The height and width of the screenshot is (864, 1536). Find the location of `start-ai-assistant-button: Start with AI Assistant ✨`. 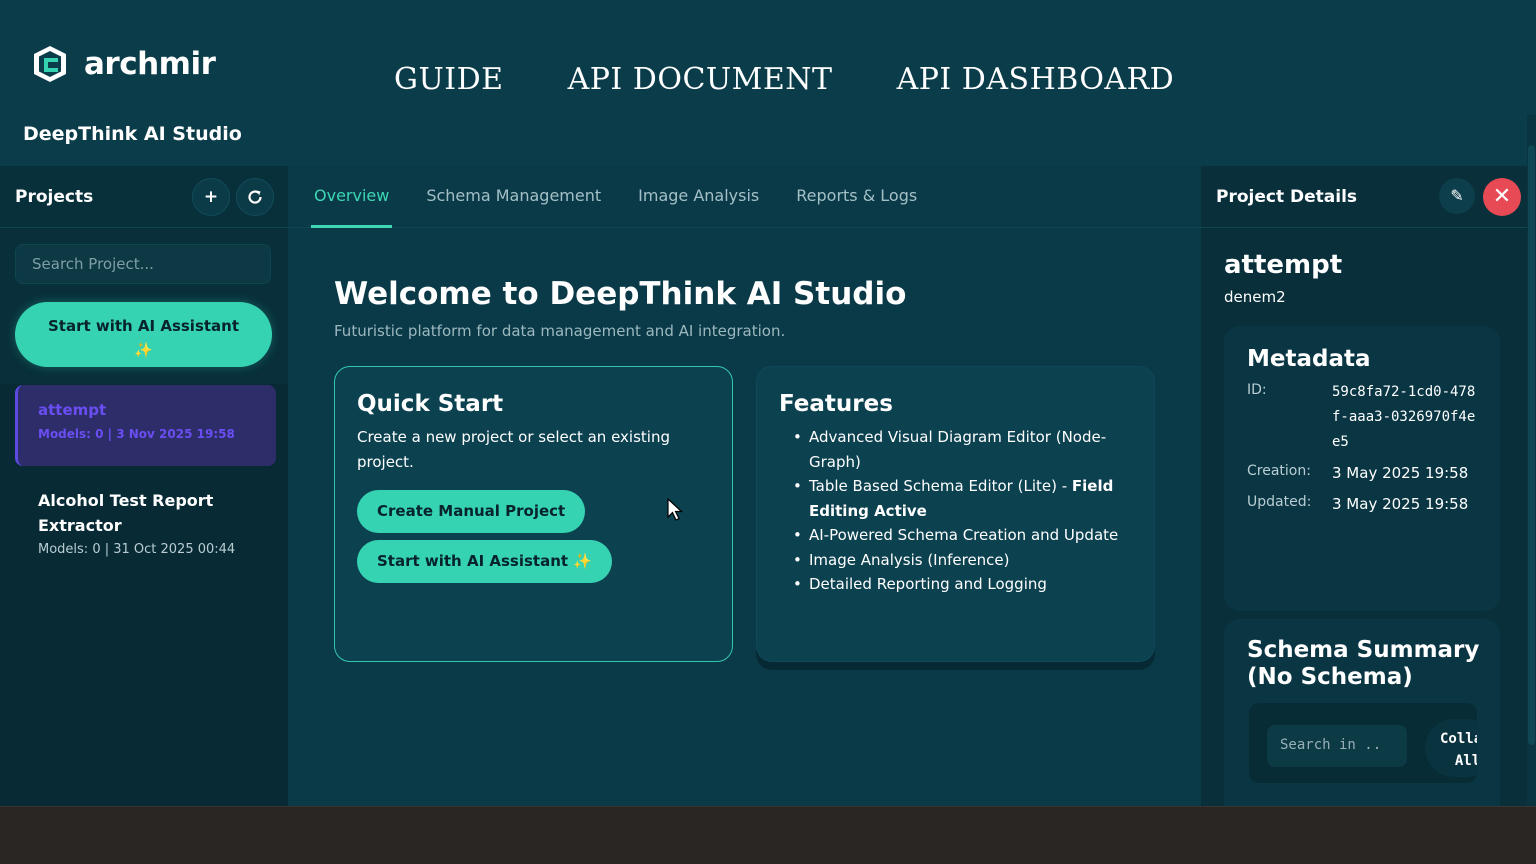

start-ai-assistant-button: Start with AI Assistant ✨ is located at coordinates (484, 561).